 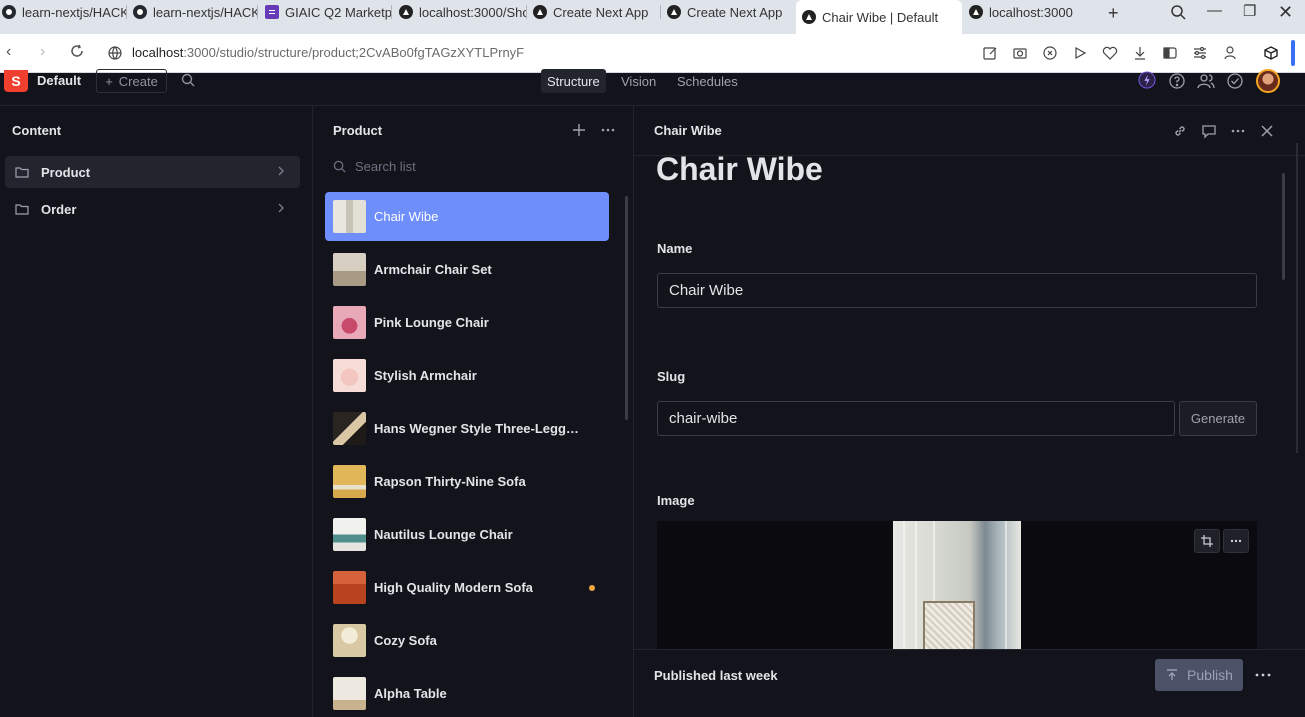 I want to click on browser-tab-active: Chair Wibe | Default, so click(x=879, y=17).